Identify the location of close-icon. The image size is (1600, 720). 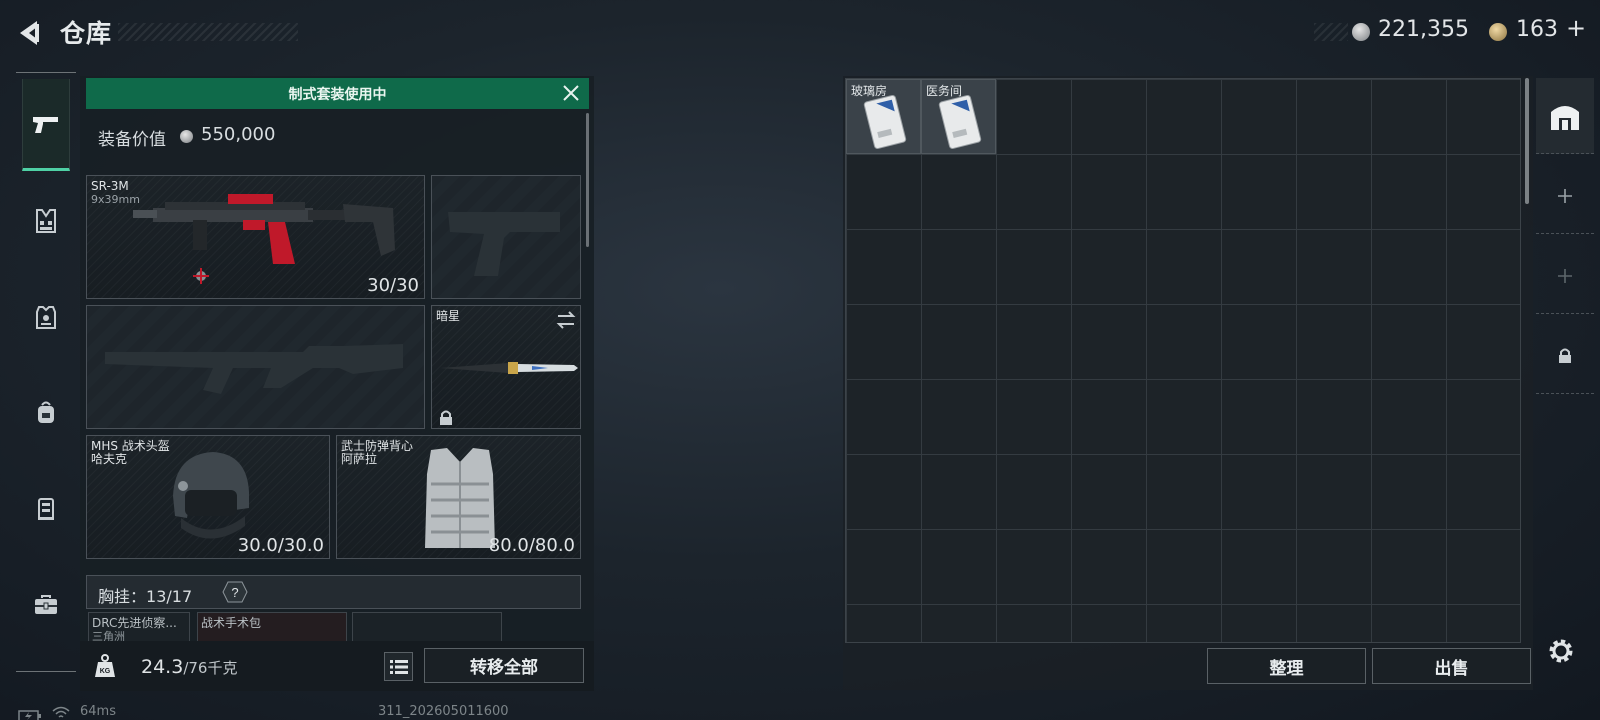
(571, 93).